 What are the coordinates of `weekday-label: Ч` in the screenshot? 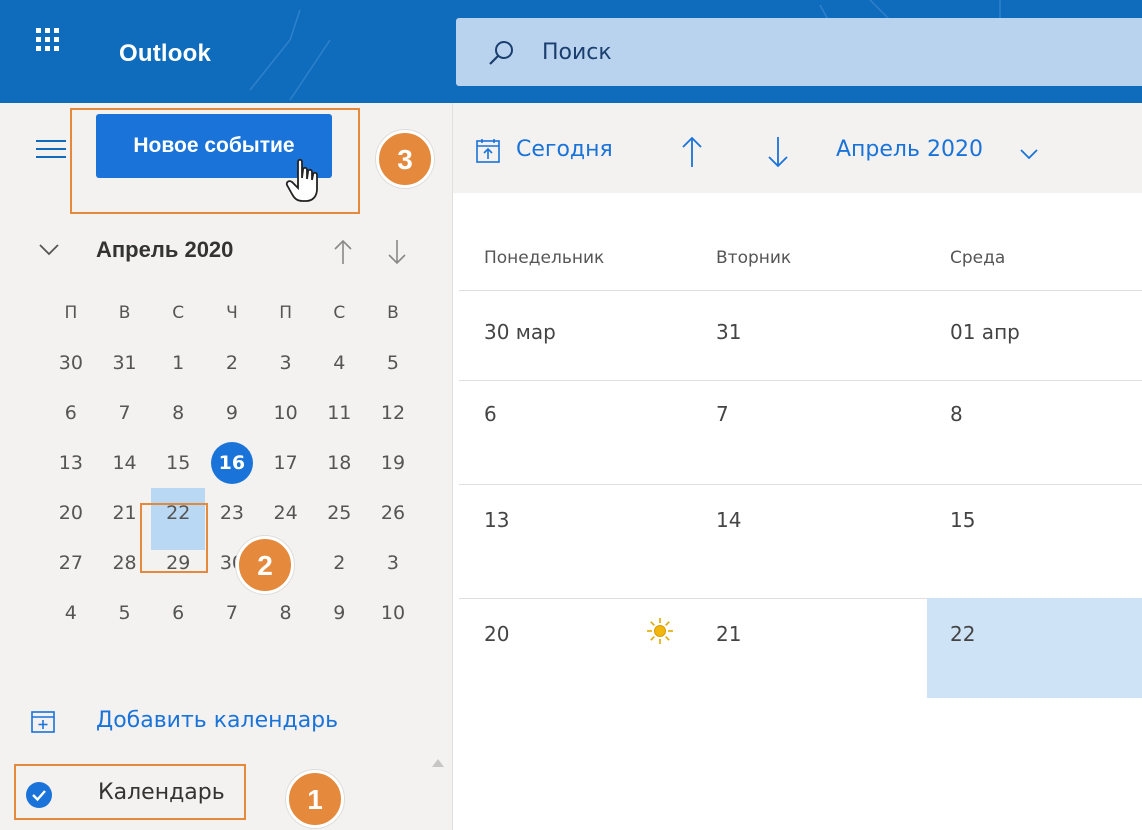 It's located at (232, 313).